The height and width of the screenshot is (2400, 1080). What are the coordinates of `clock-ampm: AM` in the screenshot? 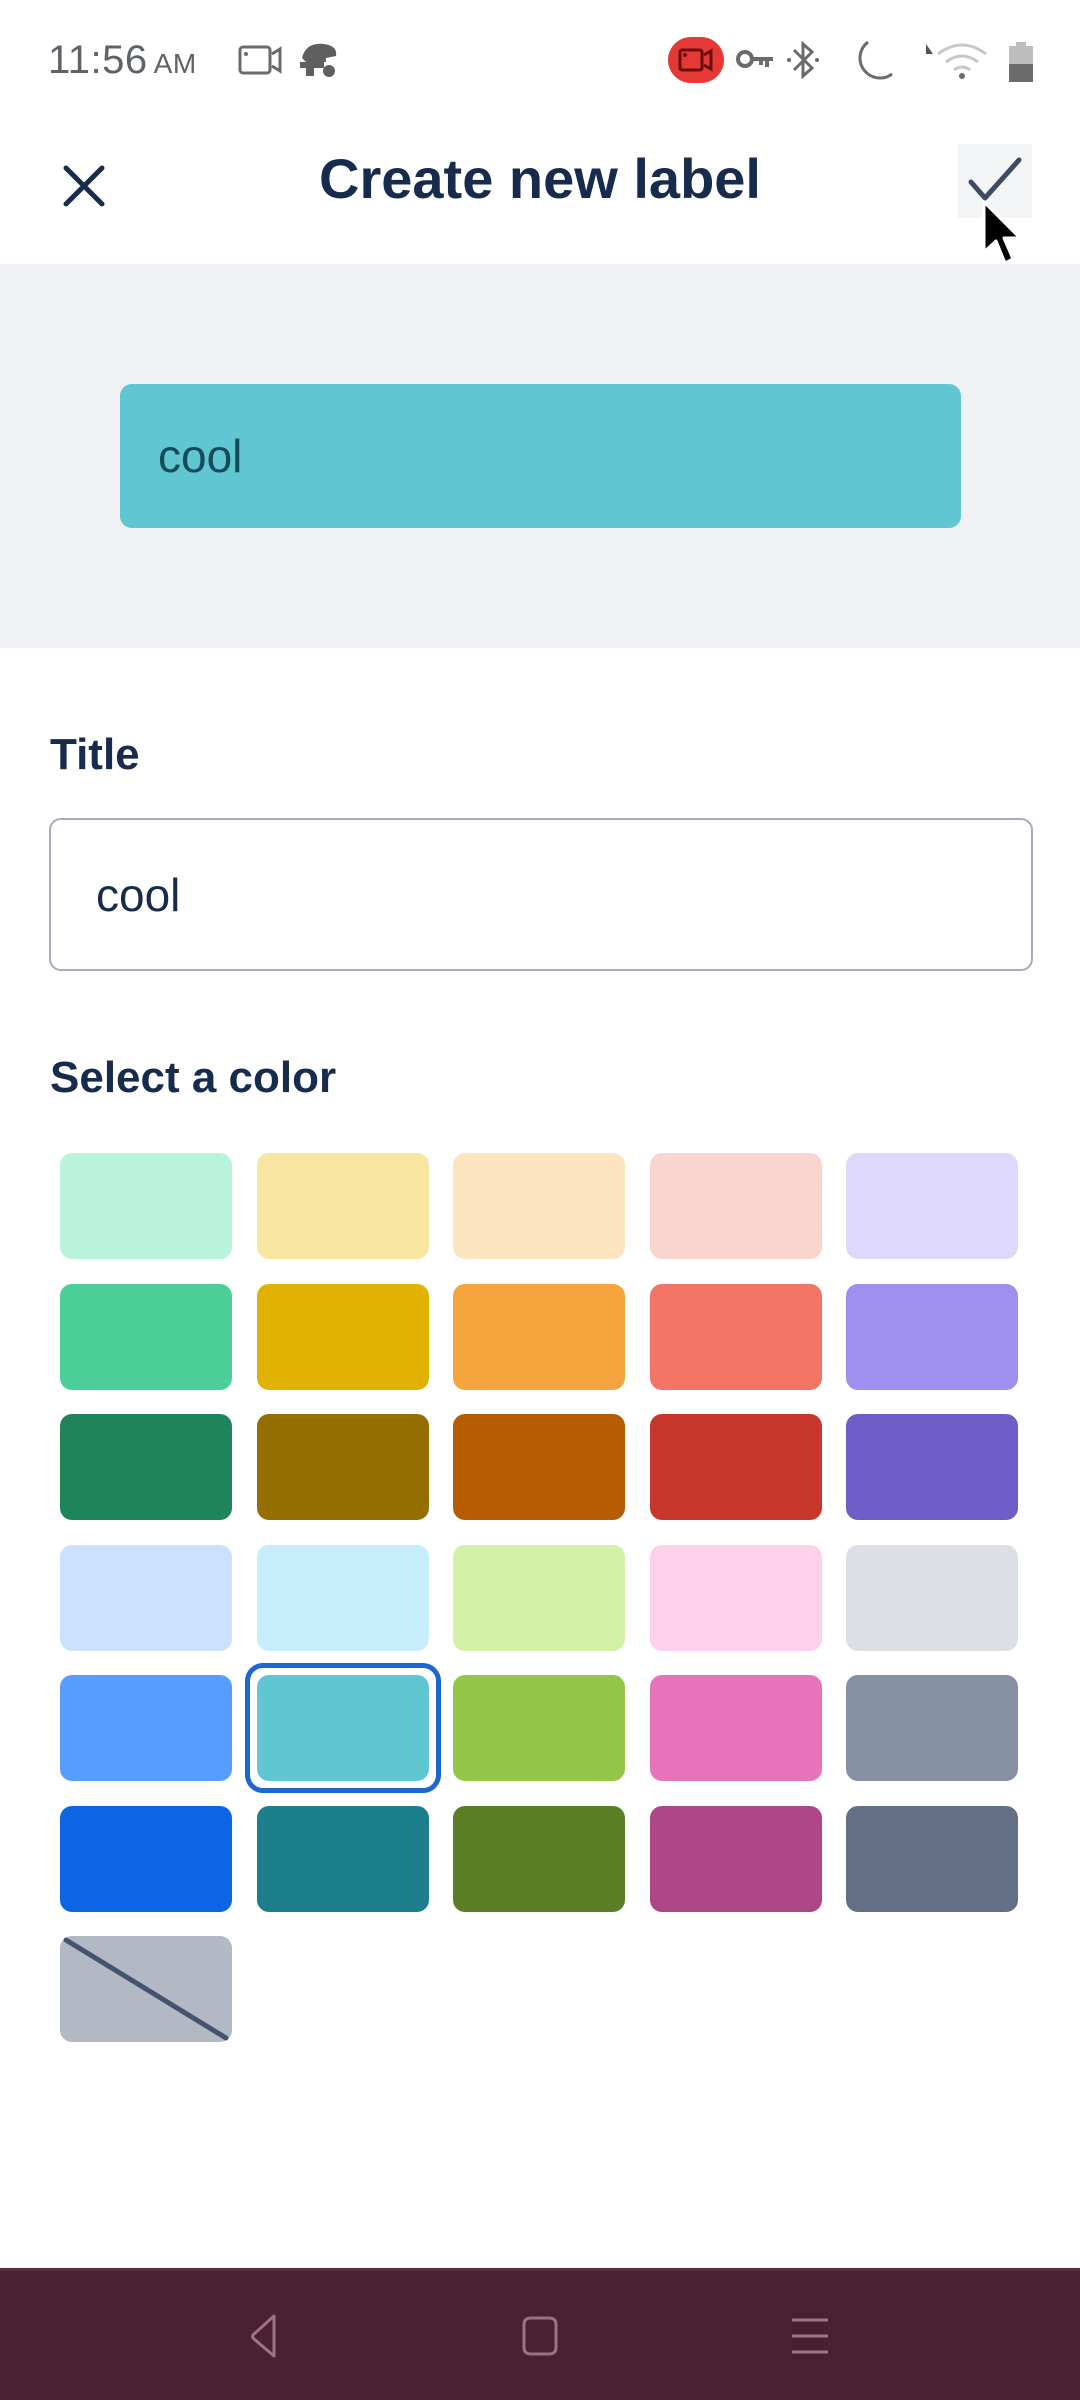 It's located at (175, 63).